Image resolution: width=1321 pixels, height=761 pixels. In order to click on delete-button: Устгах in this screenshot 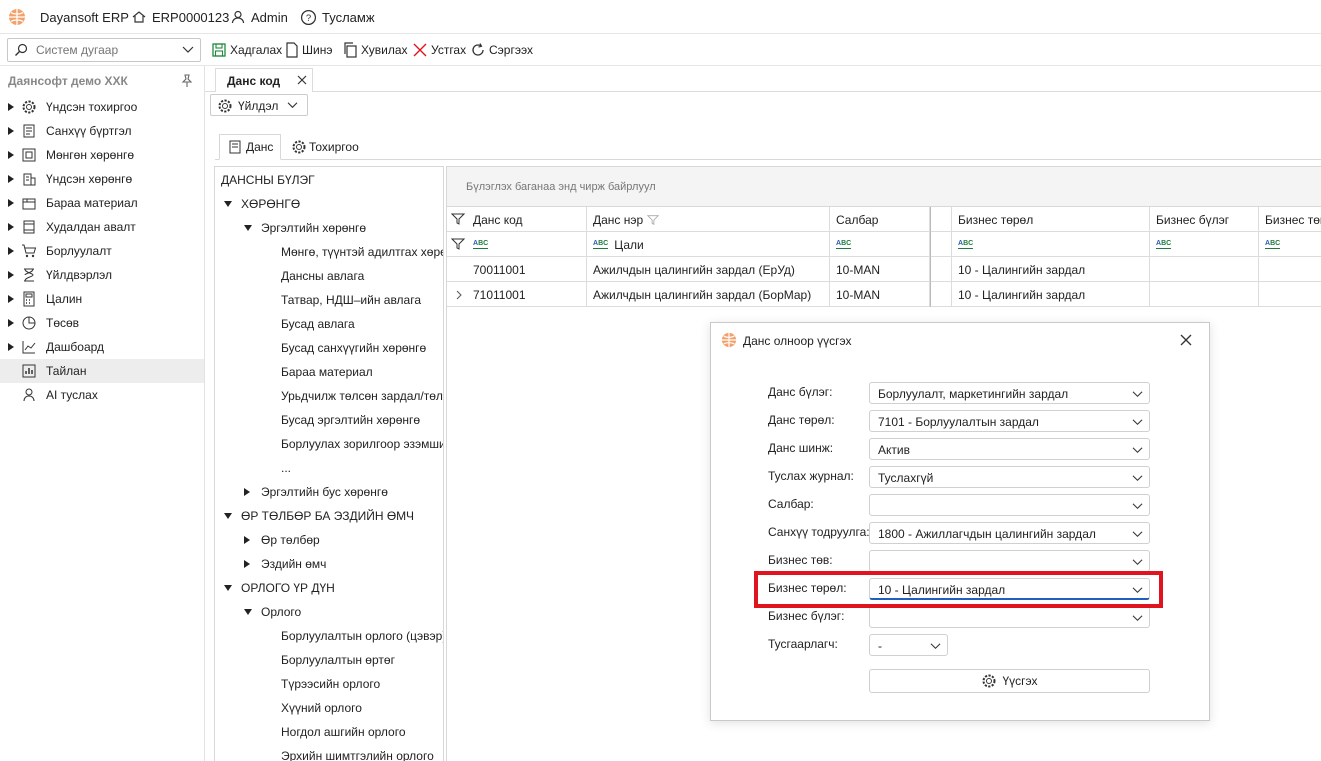, I will do `click(439, 50)`.